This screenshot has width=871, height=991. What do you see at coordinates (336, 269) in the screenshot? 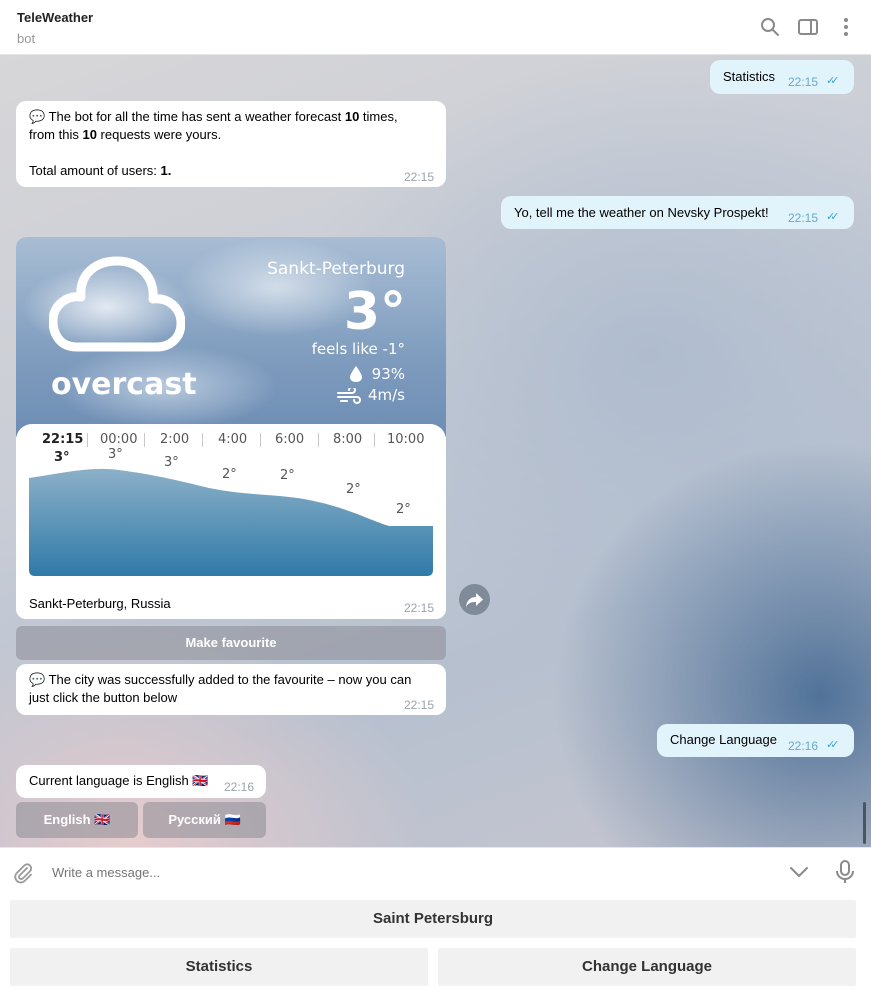
I see `weather-city: Sankt-Peterburg` at bounding box center [336, 269].